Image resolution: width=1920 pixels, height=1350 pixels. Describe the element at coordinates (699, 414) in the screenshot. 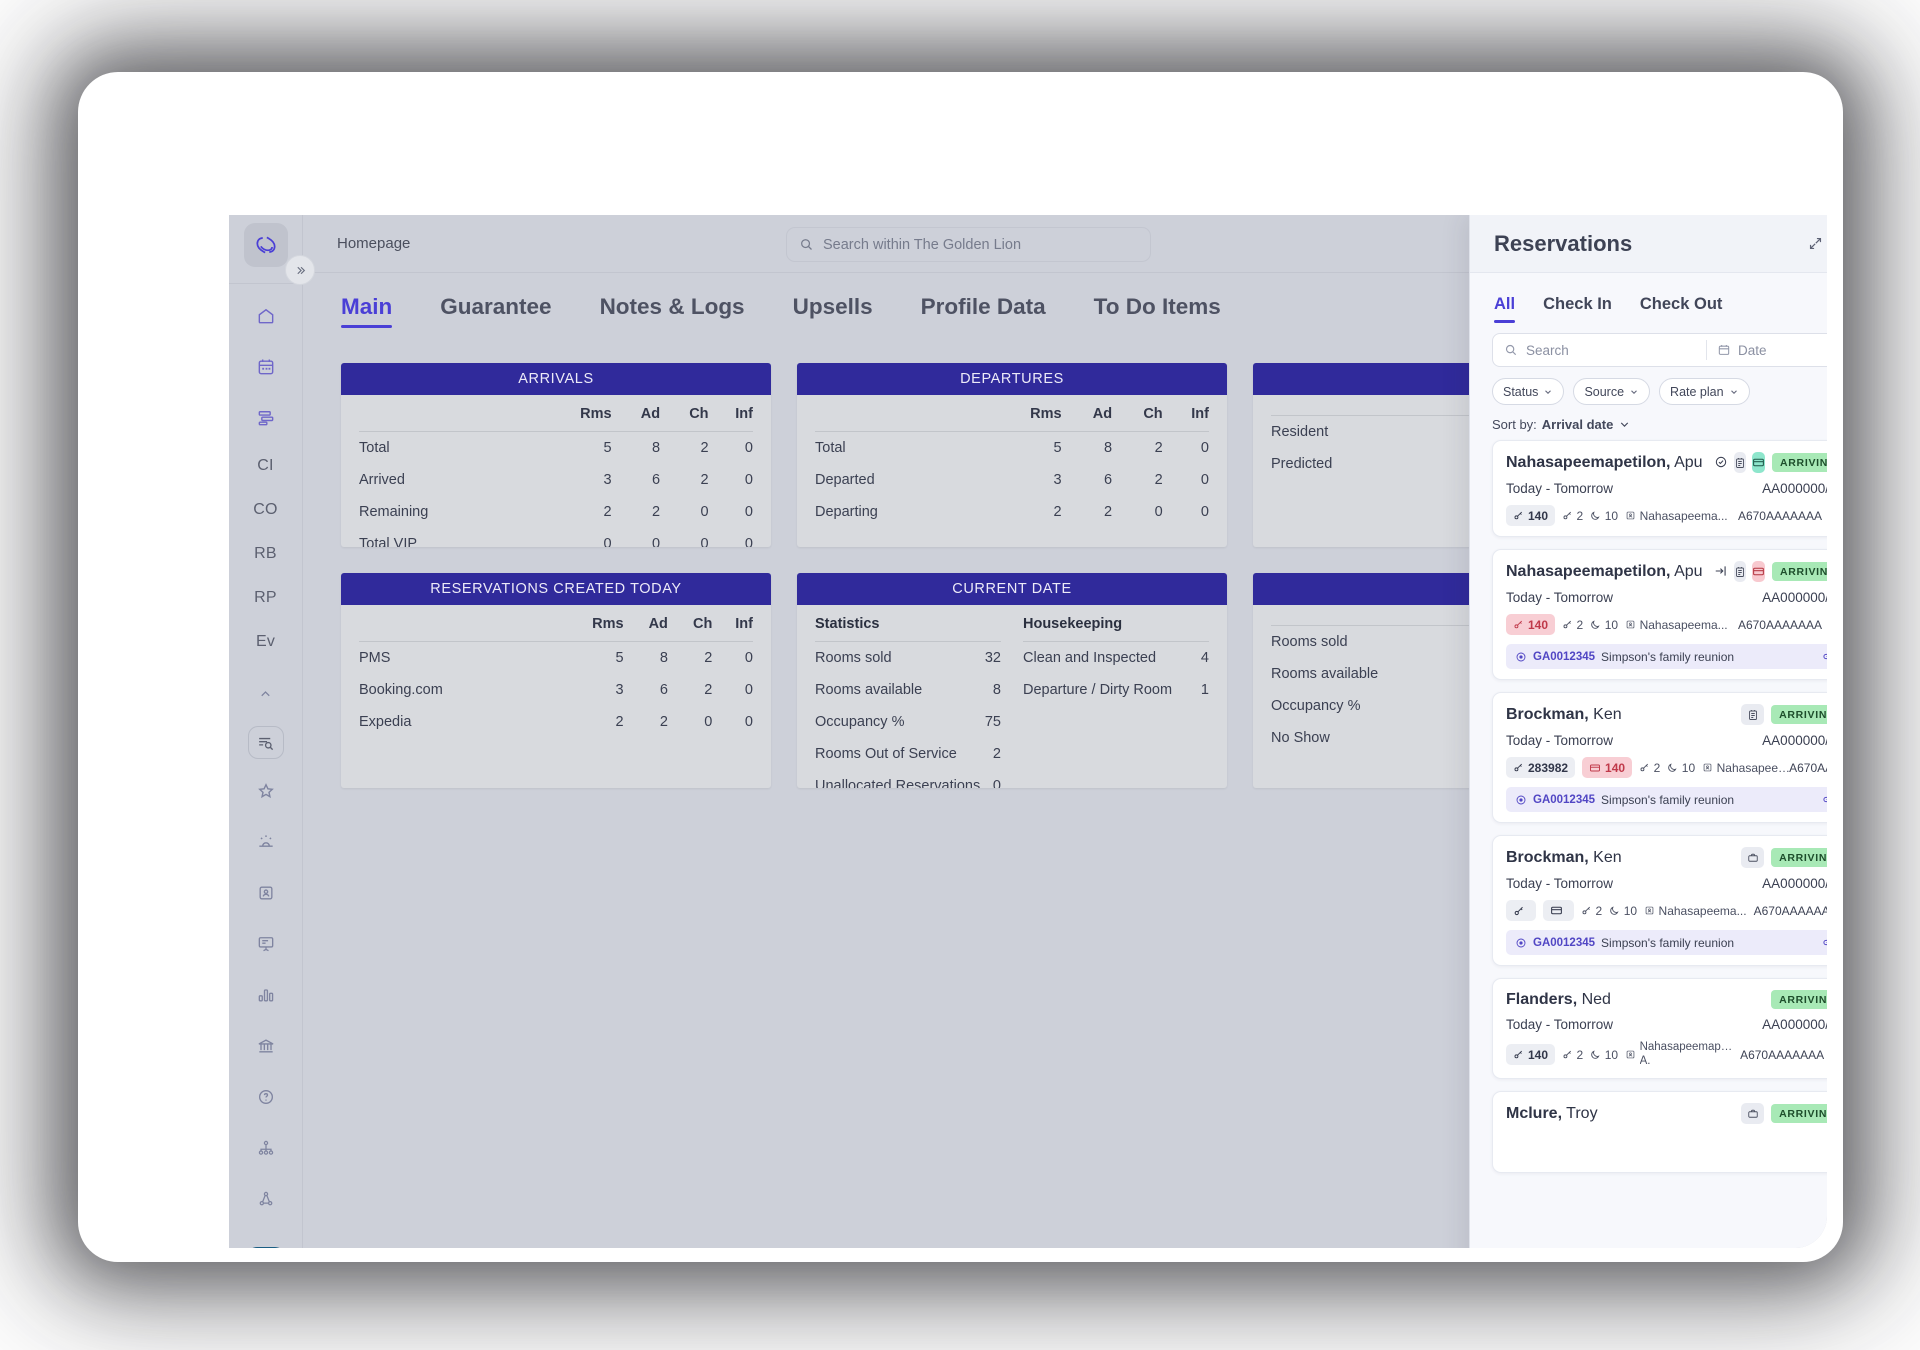

I see `column-header: Ch` at that location.